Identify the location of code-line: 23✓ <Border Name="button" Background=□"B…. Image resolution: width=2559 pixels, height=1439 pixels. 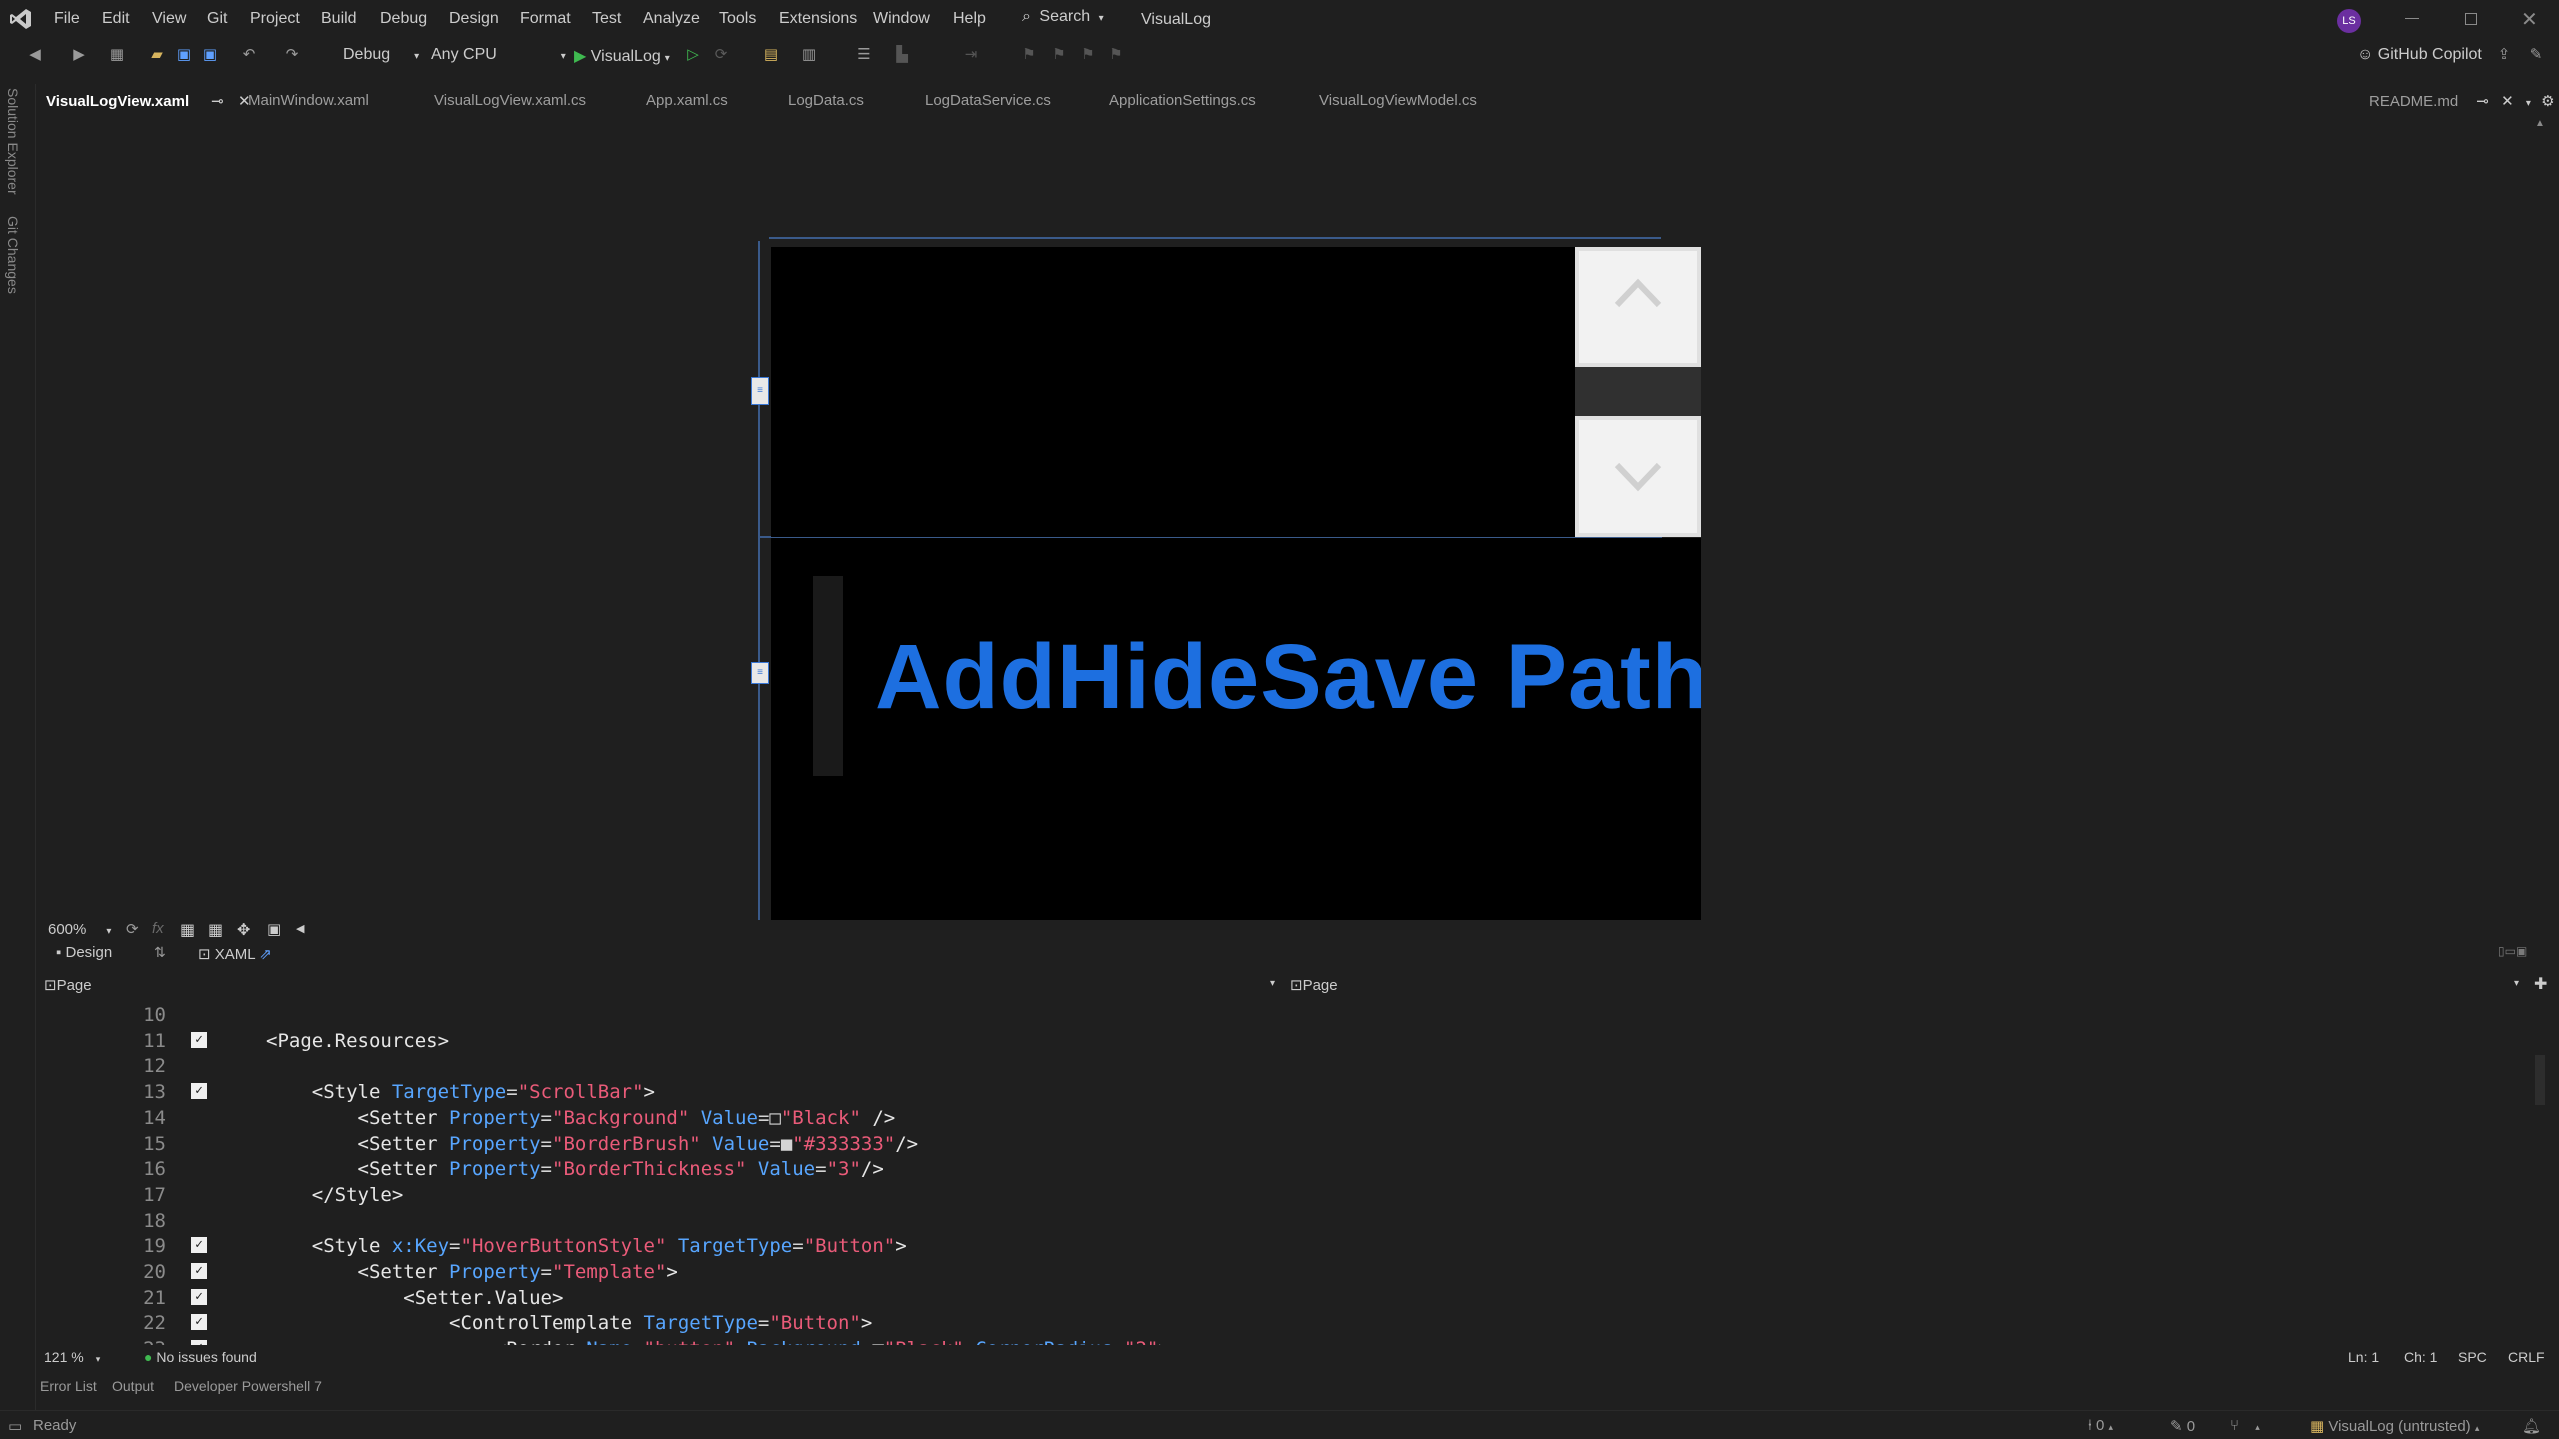
(1280, 1340).